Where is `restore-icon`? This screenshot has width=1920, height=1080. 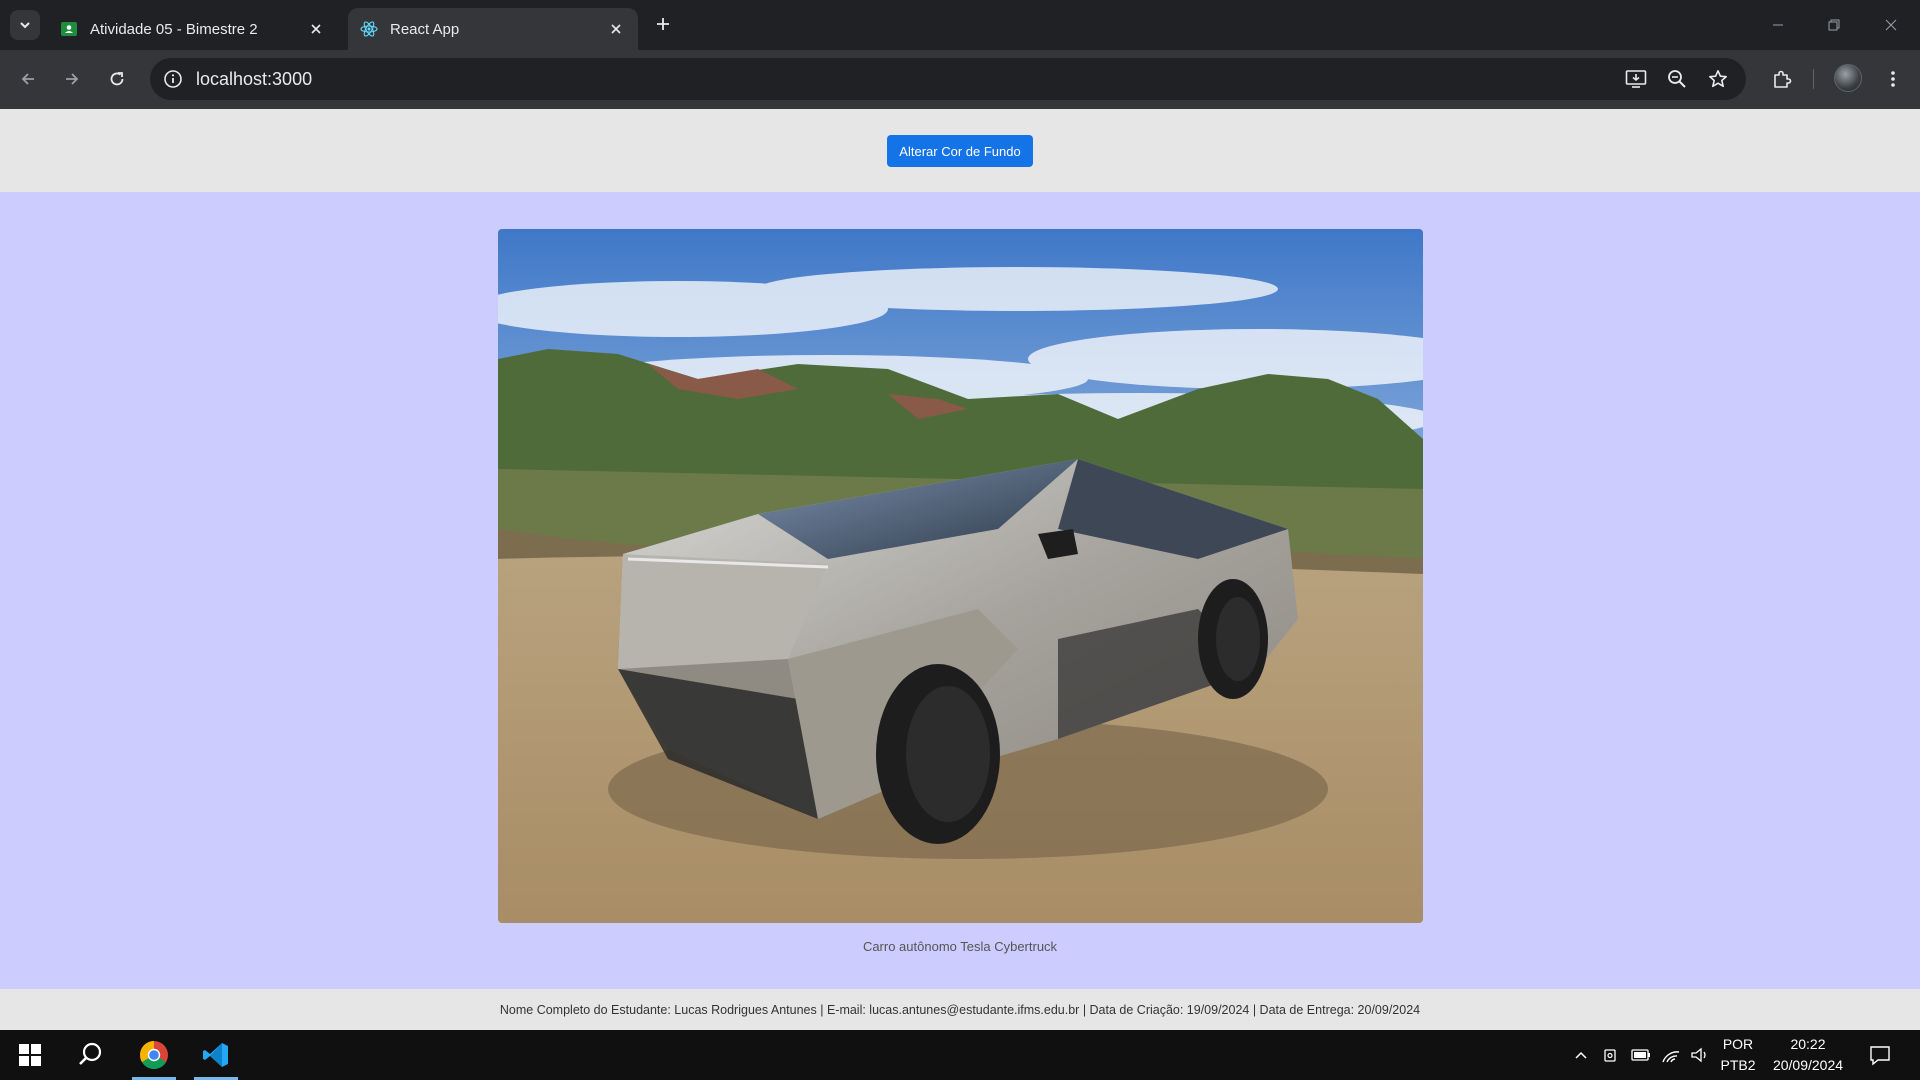 restore-icon is located at coordinates (1834, 25).